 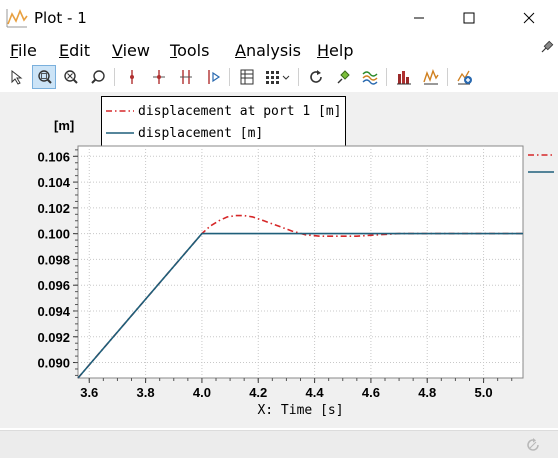 I want to click on menu-help-rest: elp, so click(x=341, y=50).